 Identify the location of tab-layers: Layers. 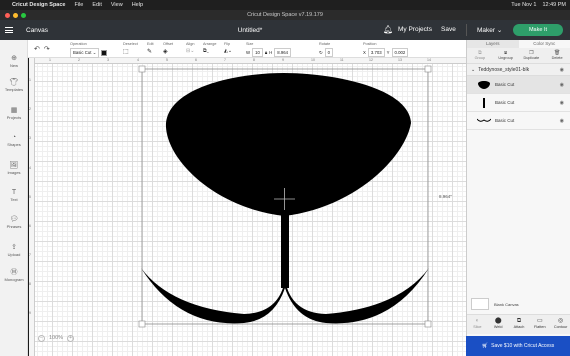
(493, 44).